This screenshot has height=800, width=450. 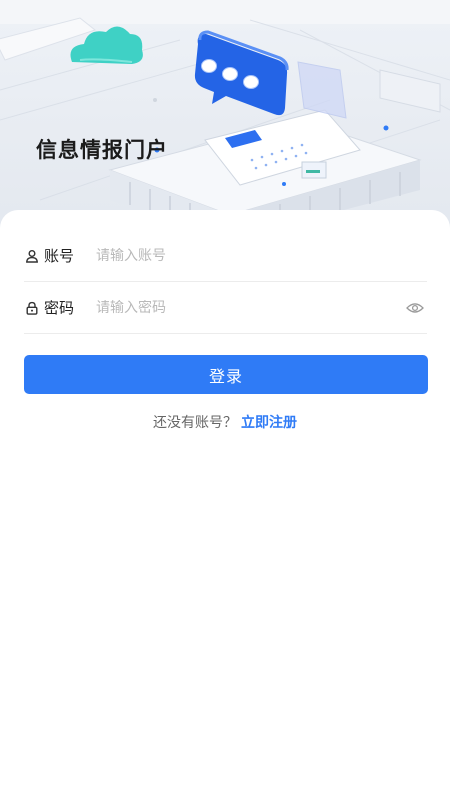 What do you see at coordinates (32, 256) in the screenshot?
I see `user-icon` at bounding box center [32, 256].